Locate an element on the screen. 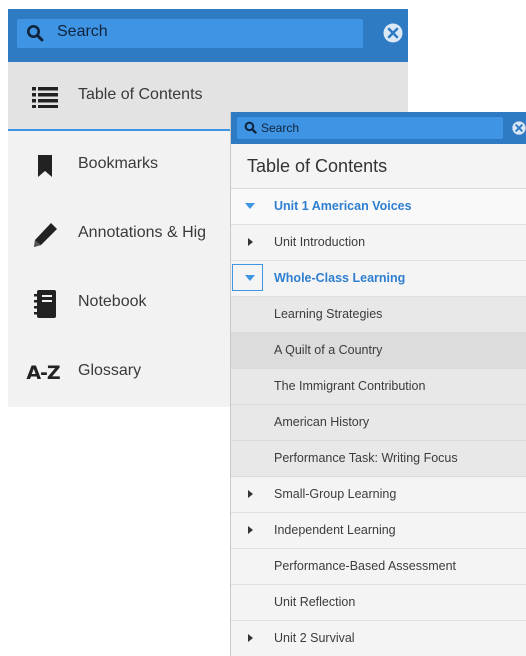 The image size is (526, 656). toc-item-american-history: American History is located at coordinates (378, 423).